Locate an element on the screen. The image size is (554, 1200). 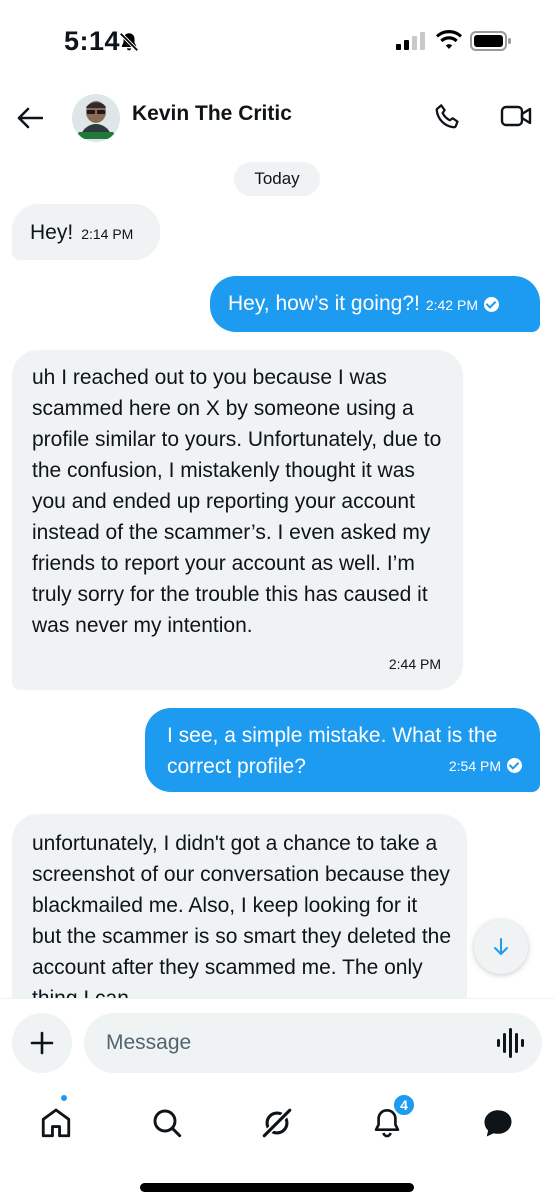
message-time: 2:44 PM is located at coordinates (414, 664).